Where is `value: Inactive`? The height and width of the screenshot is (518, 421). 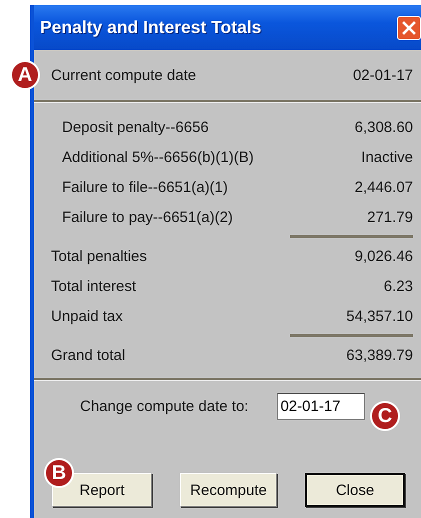
value: Inactive is located at coordinates (387, 157).